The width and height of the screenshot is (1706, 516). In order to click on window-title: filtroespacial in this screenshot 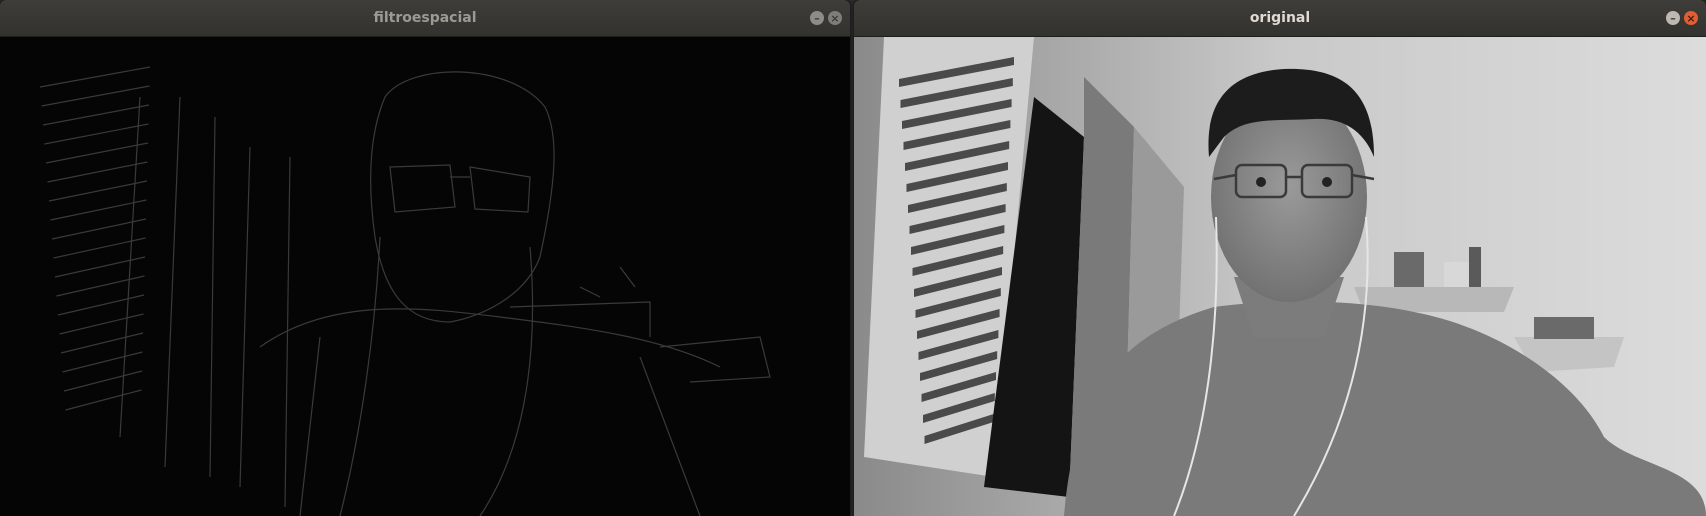, I will do `click(425, 18)`.